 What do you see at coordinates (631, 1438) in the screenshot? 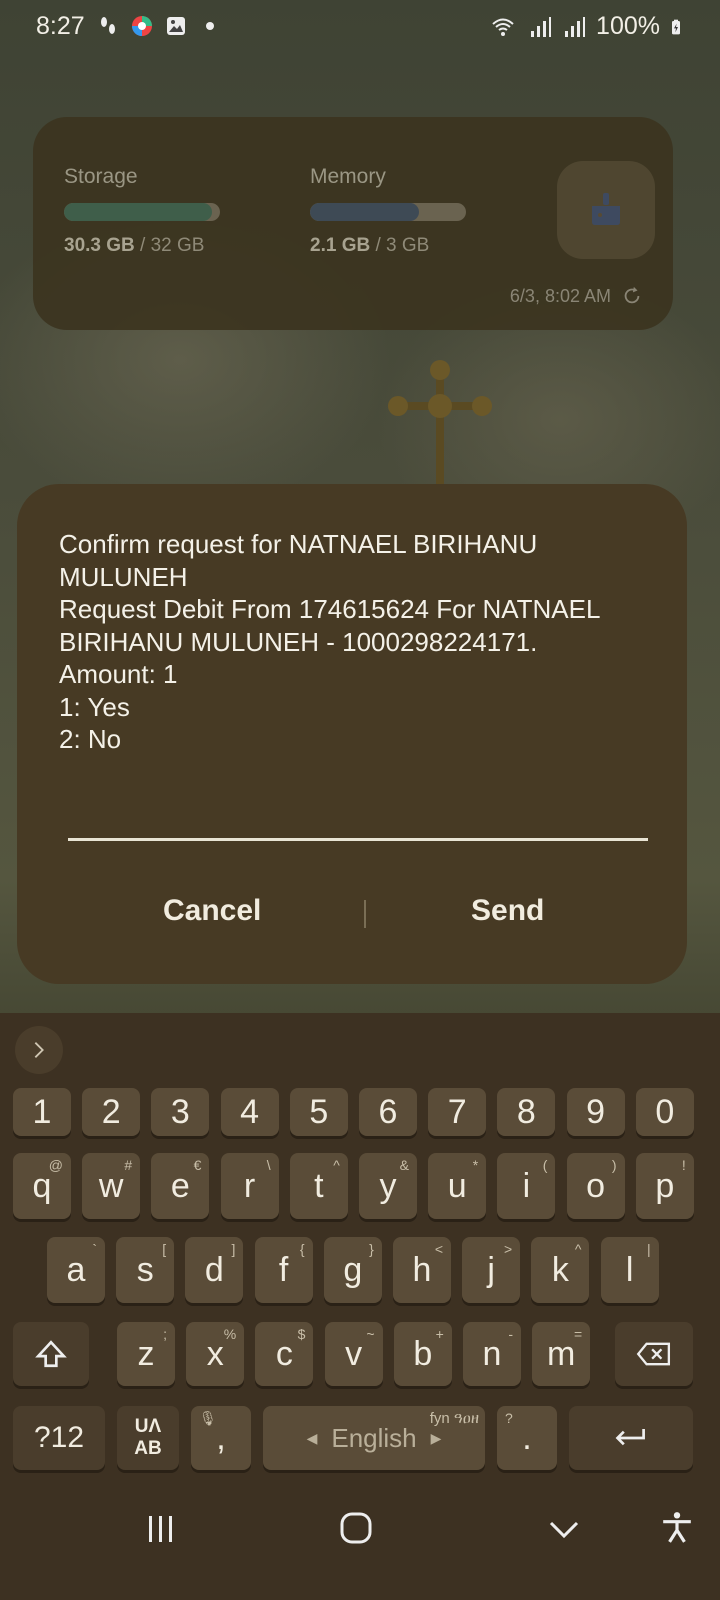
I see `enter-key` at bounding box center [631, 1438].